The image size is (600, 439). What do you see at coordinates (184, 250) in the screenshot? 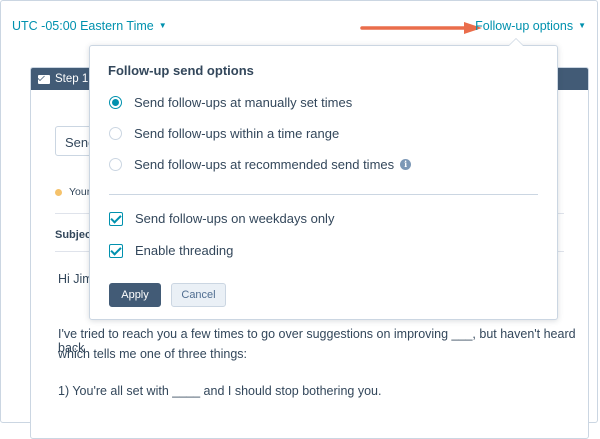
I see `checkbox-label: Enable threading` at bounding box center [184, 250].